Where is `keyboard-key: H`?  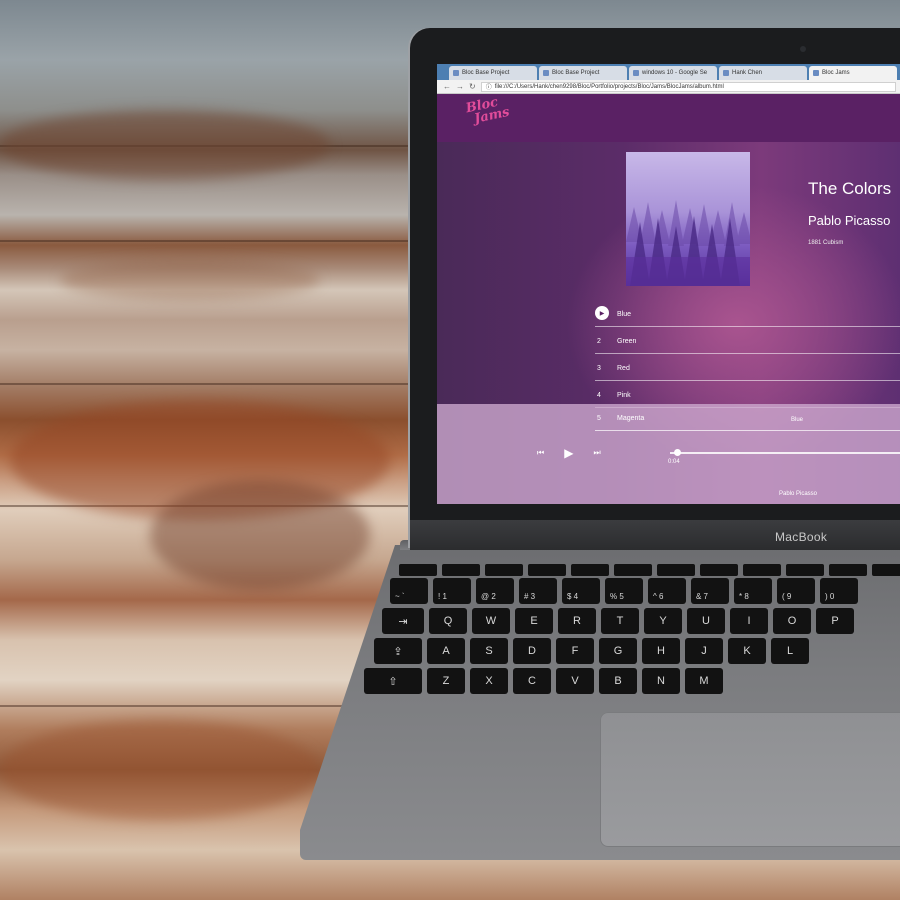
keyboard-key: H is located at coordinates (661, 651).